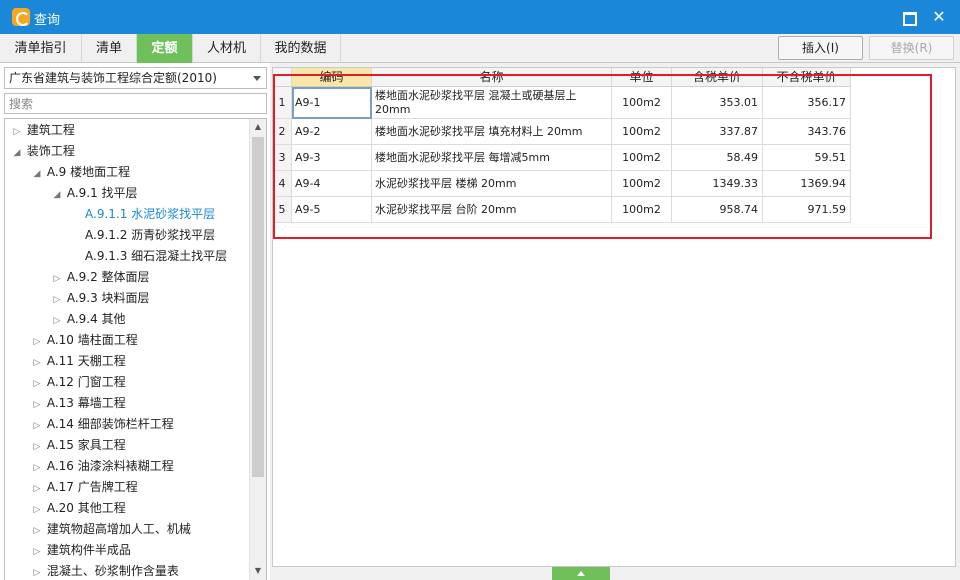  I want to click on tab-bill-guide: 清单指引, so click(41, 48).